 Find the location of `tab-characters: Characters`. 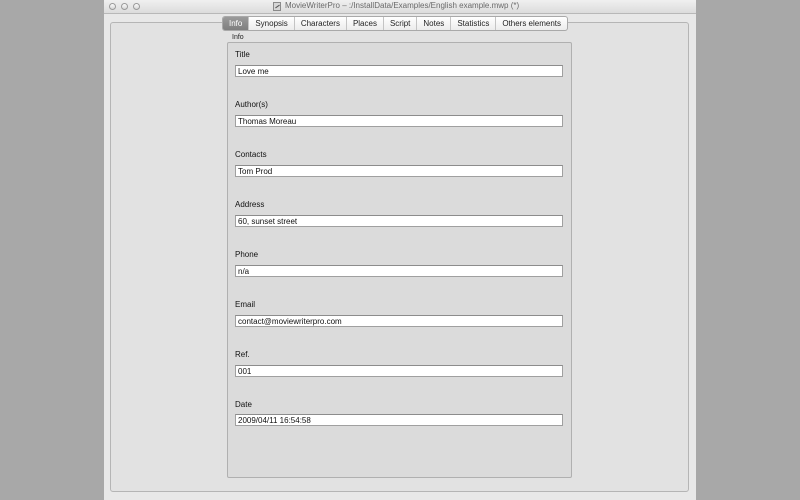

tab-characters: Characters is located at coordinates (319, 23).